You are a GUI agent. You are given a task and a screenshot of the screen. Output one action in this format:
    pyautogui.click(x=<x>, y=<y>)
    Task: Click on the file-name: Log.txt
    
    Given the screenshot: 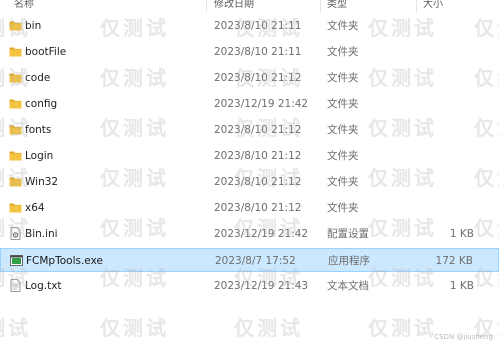 What is the action you would take?
    pyautogui.click(x=43, y=286)
    